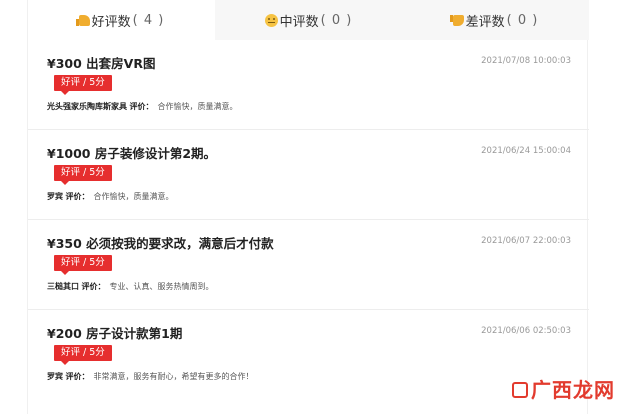  I want to click on reviewer-name: 光头强家乐陶库斯家具, so click(87, 106).